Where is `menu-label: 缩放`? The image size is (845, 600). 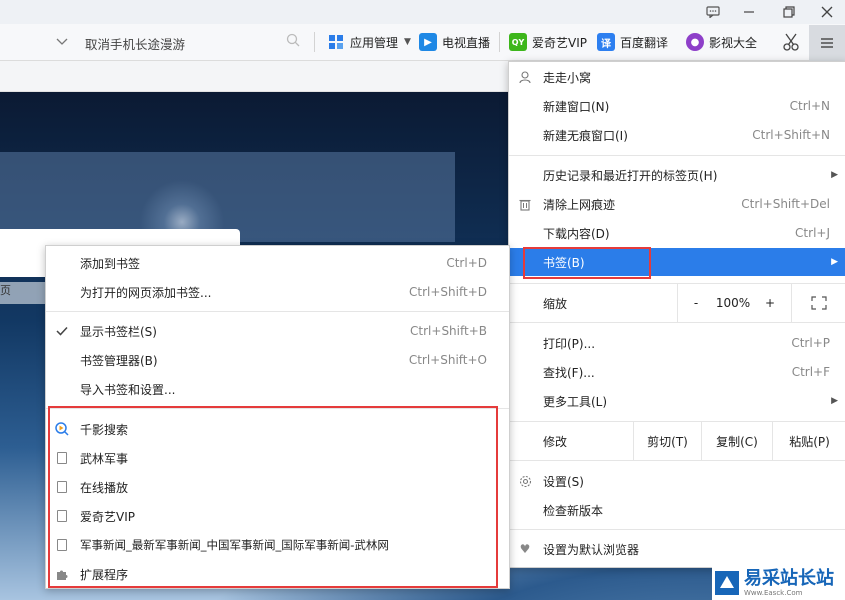 menu-label: 缩放 is located at coordinates (555, 303).